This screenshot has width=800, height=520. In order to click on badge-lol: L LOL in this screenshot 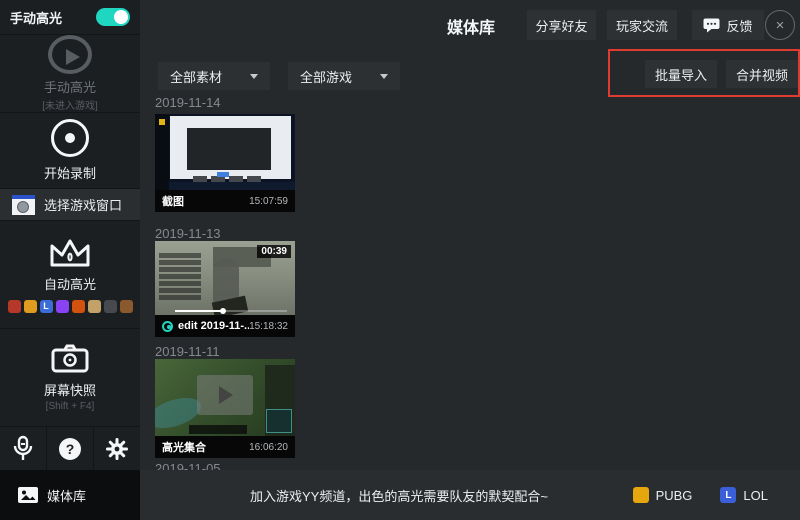, I will do `click(744, 495)`.